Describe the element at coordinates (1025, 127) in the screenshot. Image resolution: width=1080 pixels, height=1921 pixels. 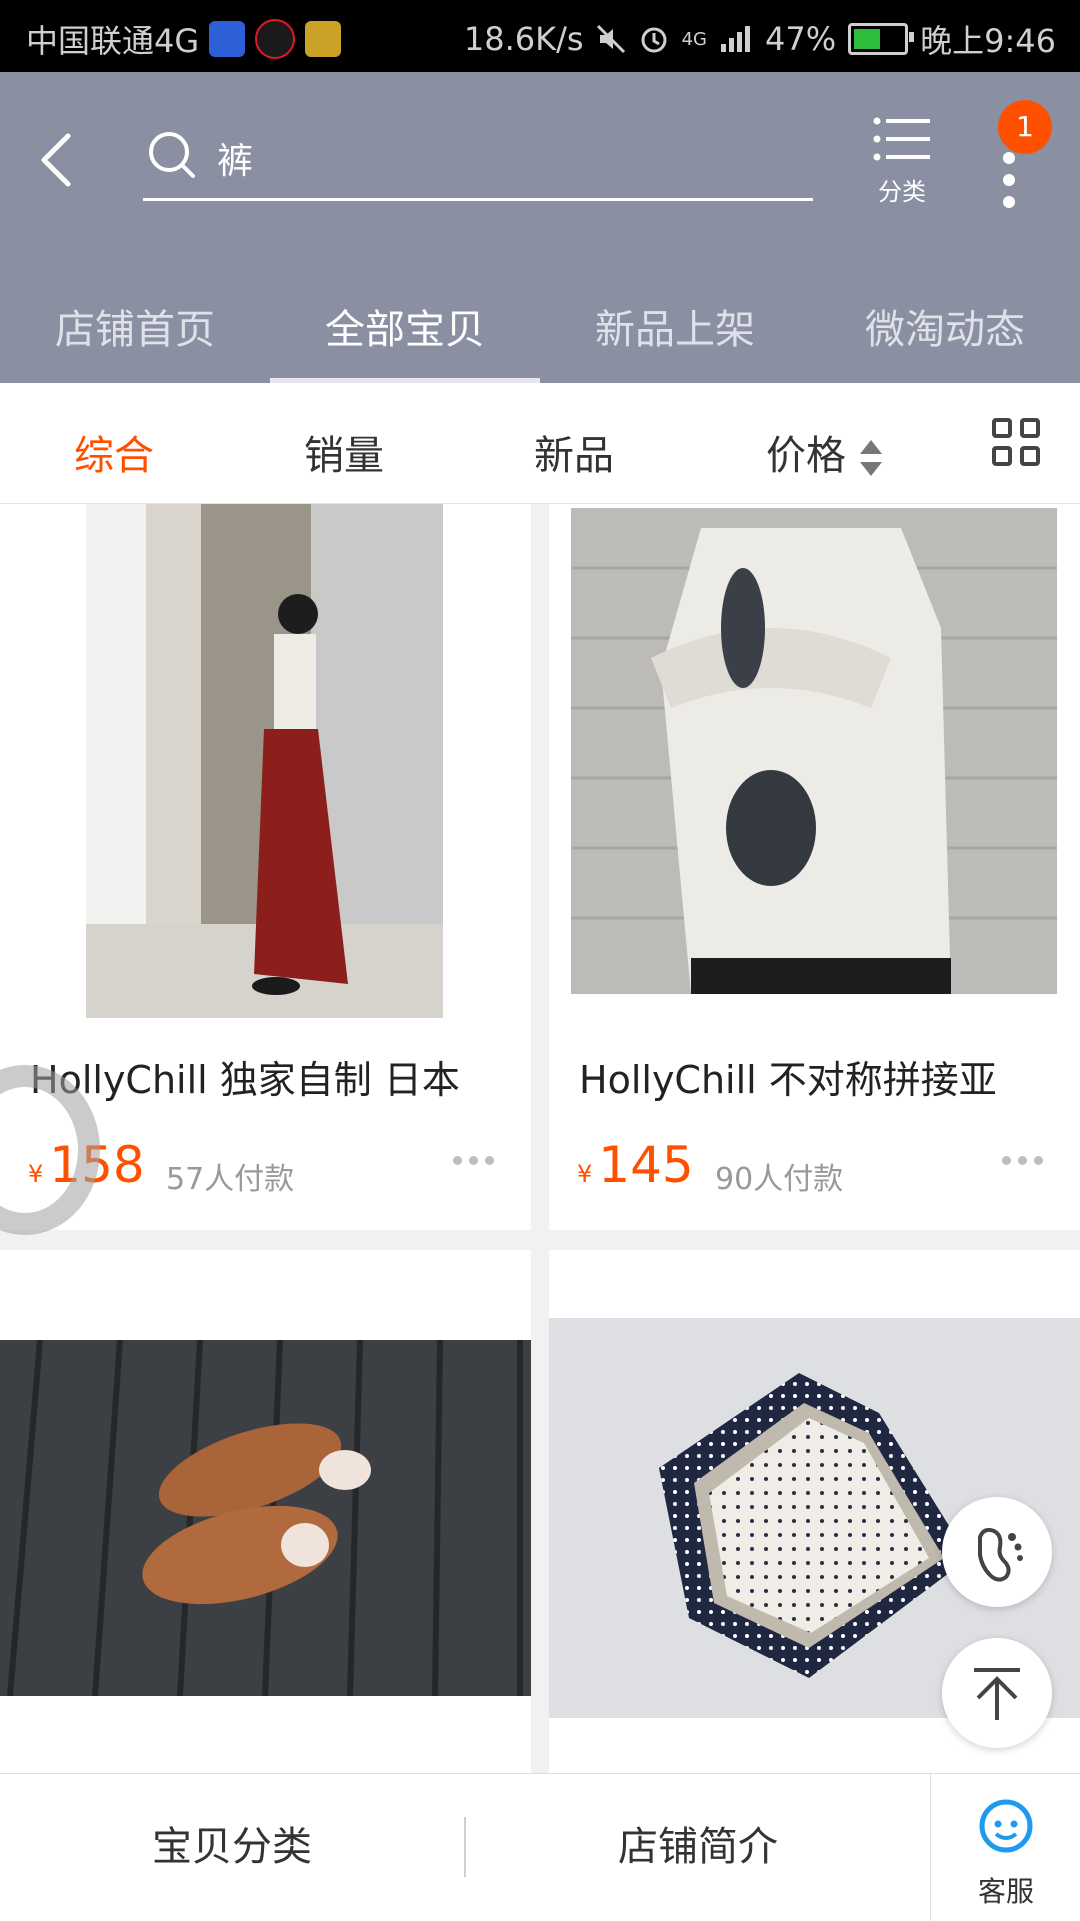
I see `notification-badge: 1` at that location.